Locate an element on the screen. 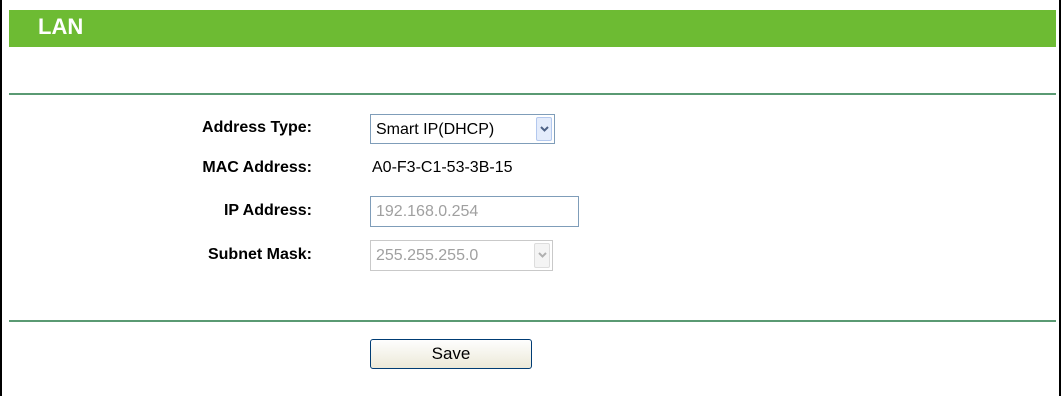 The width and height of the screenshot is (1061, 396). ip-address-label: IP Address: is located at coordinates (267, 210).